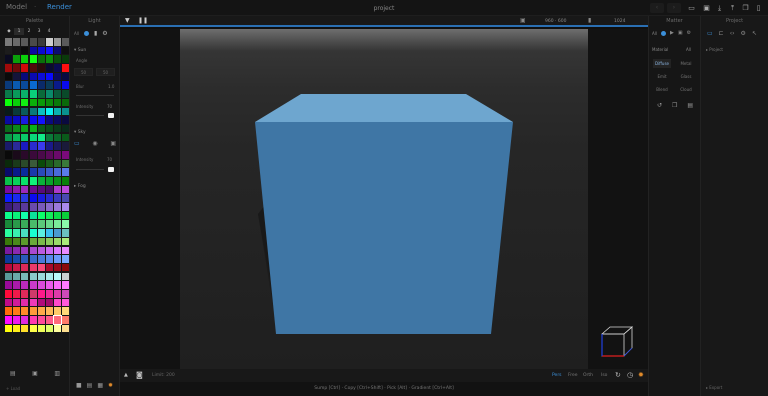 The height and width of the screenshot is (396, 768). I want to click on material-type-cloud: Cloud, so click(686, 89).